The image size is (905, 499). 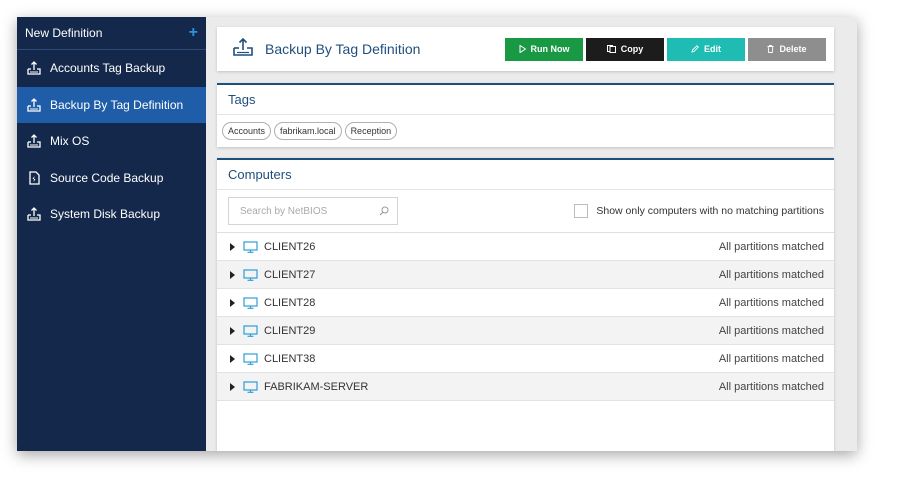 I want to click on no-matching-checkbox, so click(x=581, y=211).